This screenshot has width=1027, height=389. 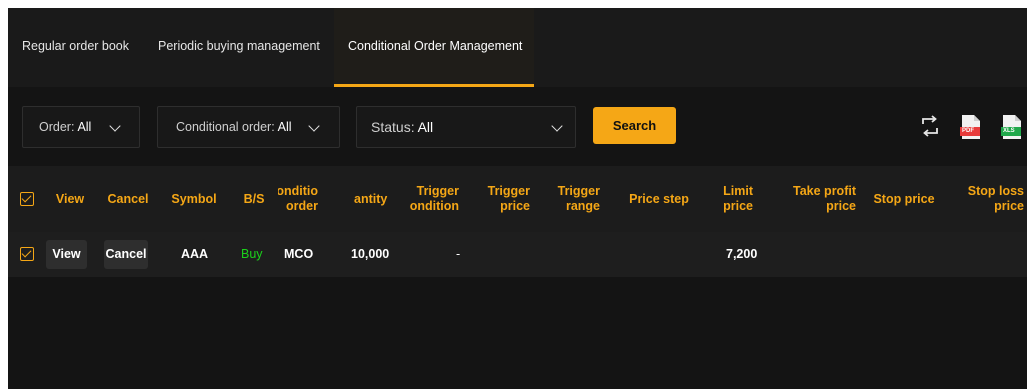 I want to click on order-select: Order: All, so click(x=81, y=127).